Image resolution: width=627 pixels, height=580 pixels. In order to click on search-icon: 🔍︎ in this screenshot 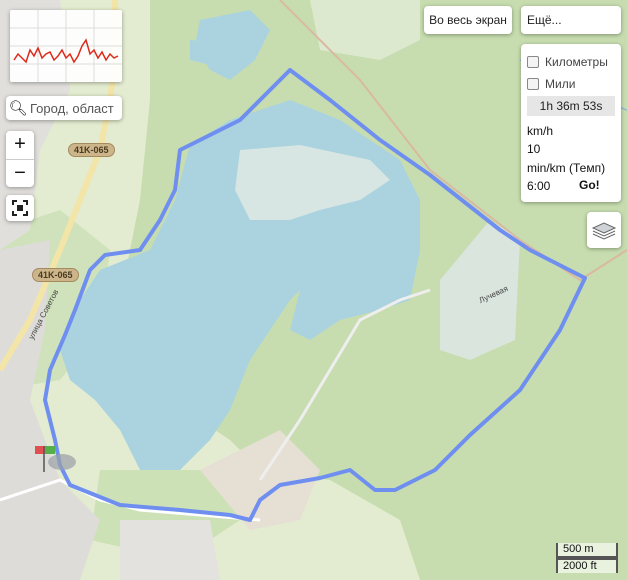, I will do `click(18, 108)`.